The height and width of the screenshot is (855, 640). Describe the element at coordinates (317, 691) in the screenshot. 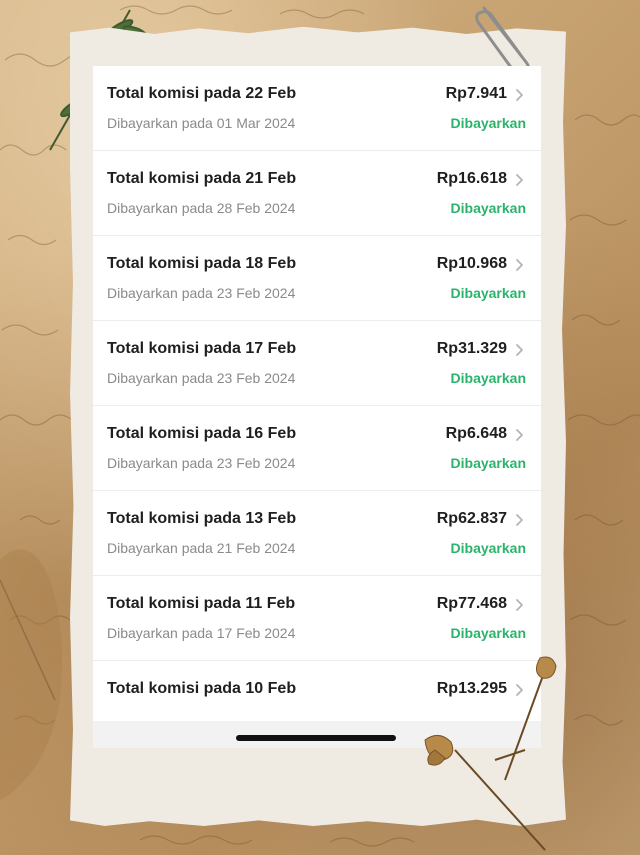

I see `commission-row: Total komisi pada 10 Feb Rp13.295` at that location.